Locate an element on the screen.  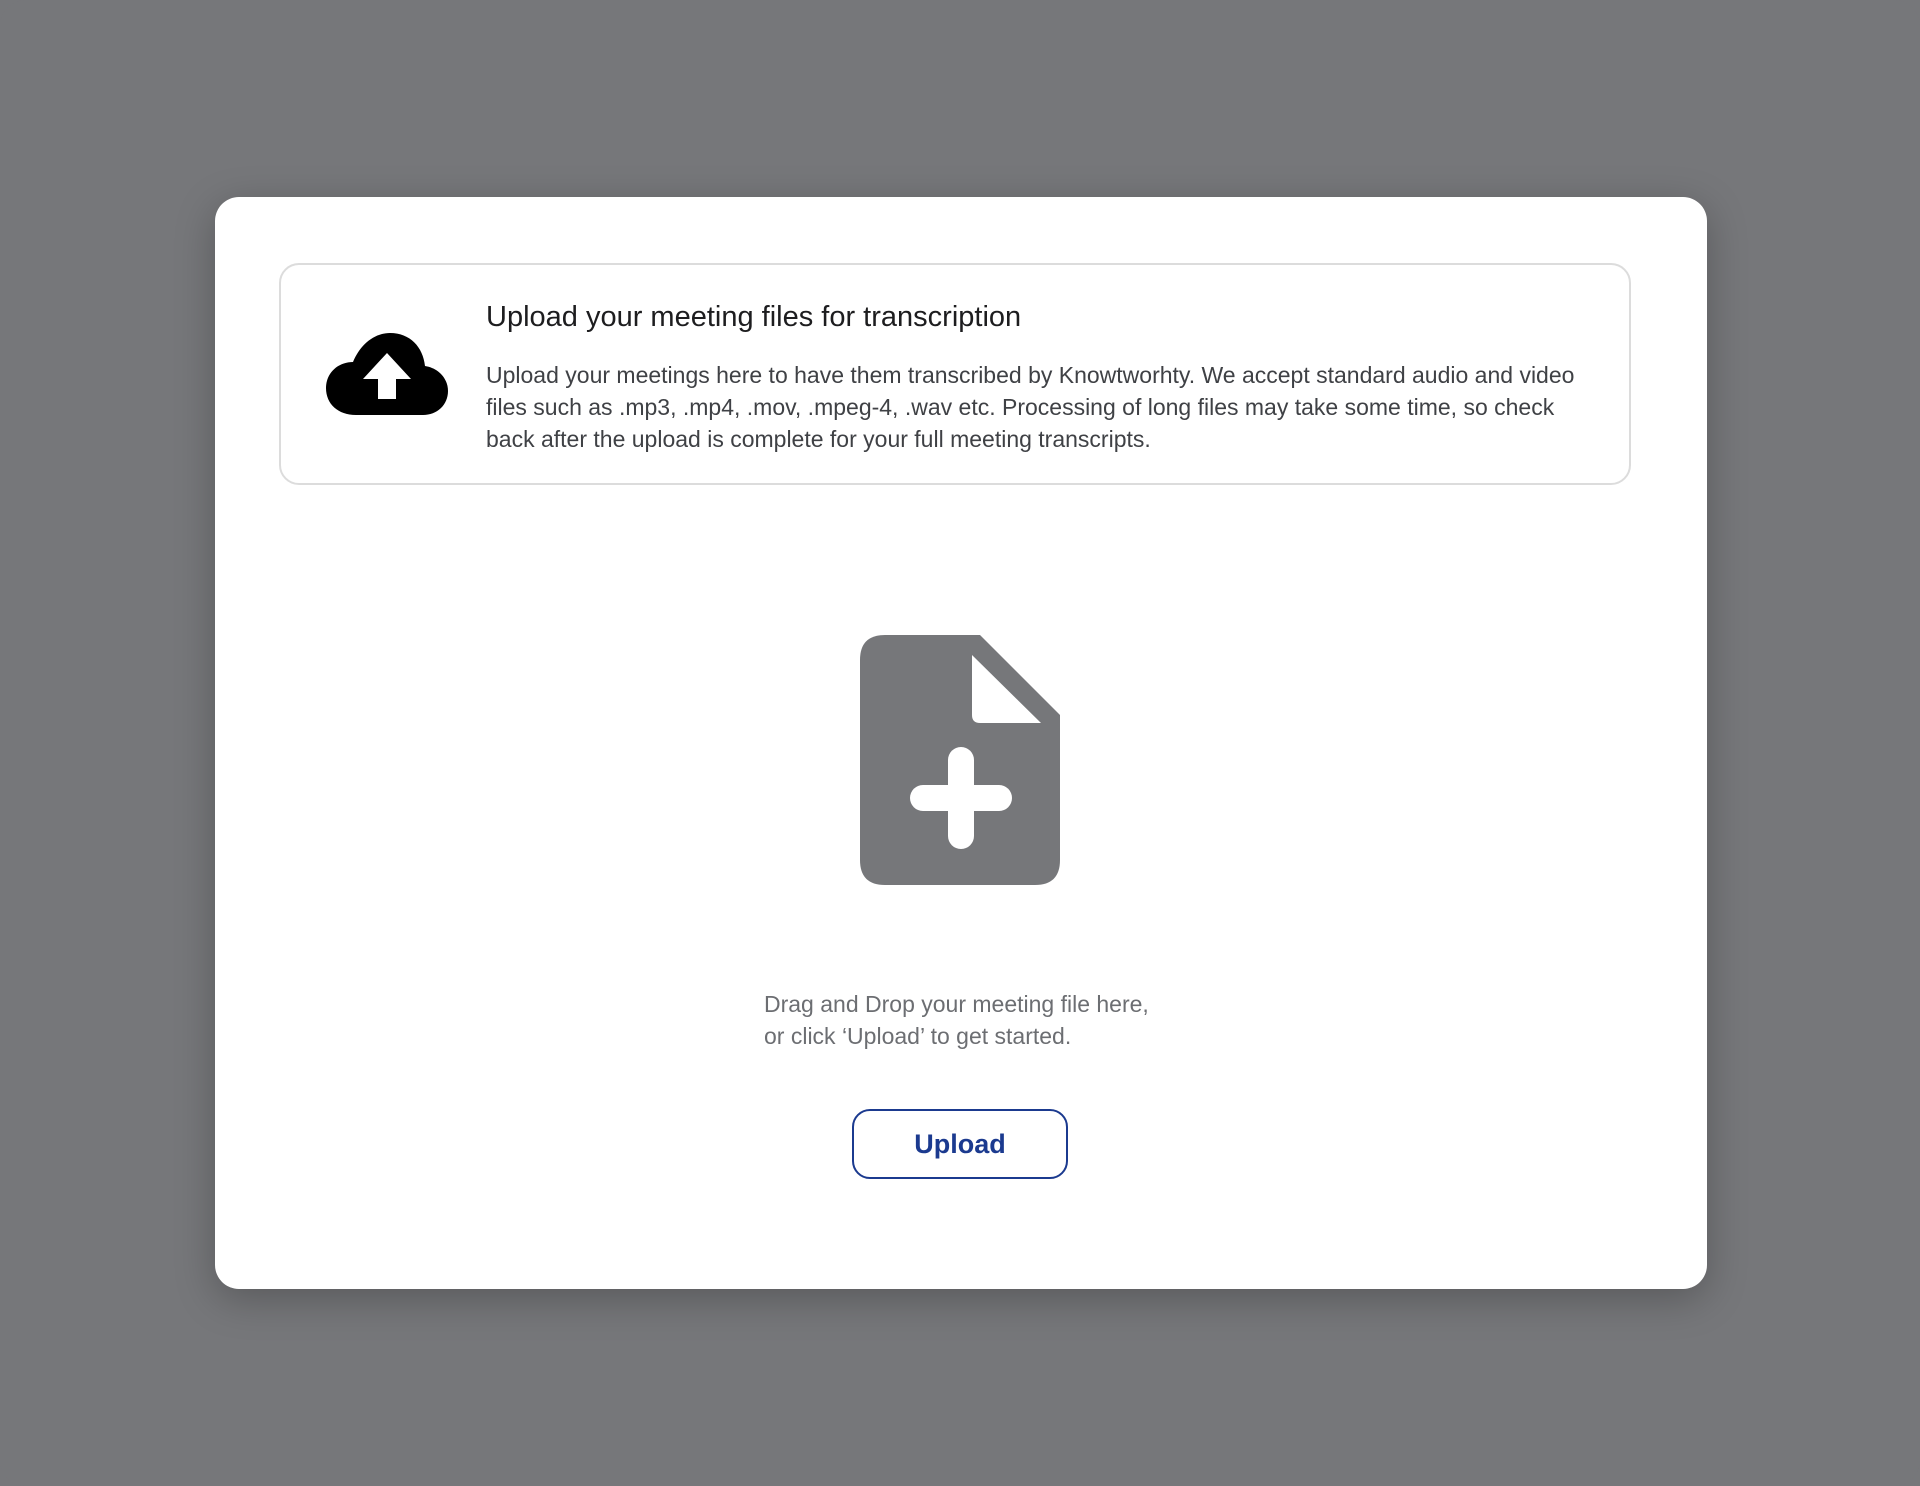
file-add-icon is located at coordinates (960, 760).